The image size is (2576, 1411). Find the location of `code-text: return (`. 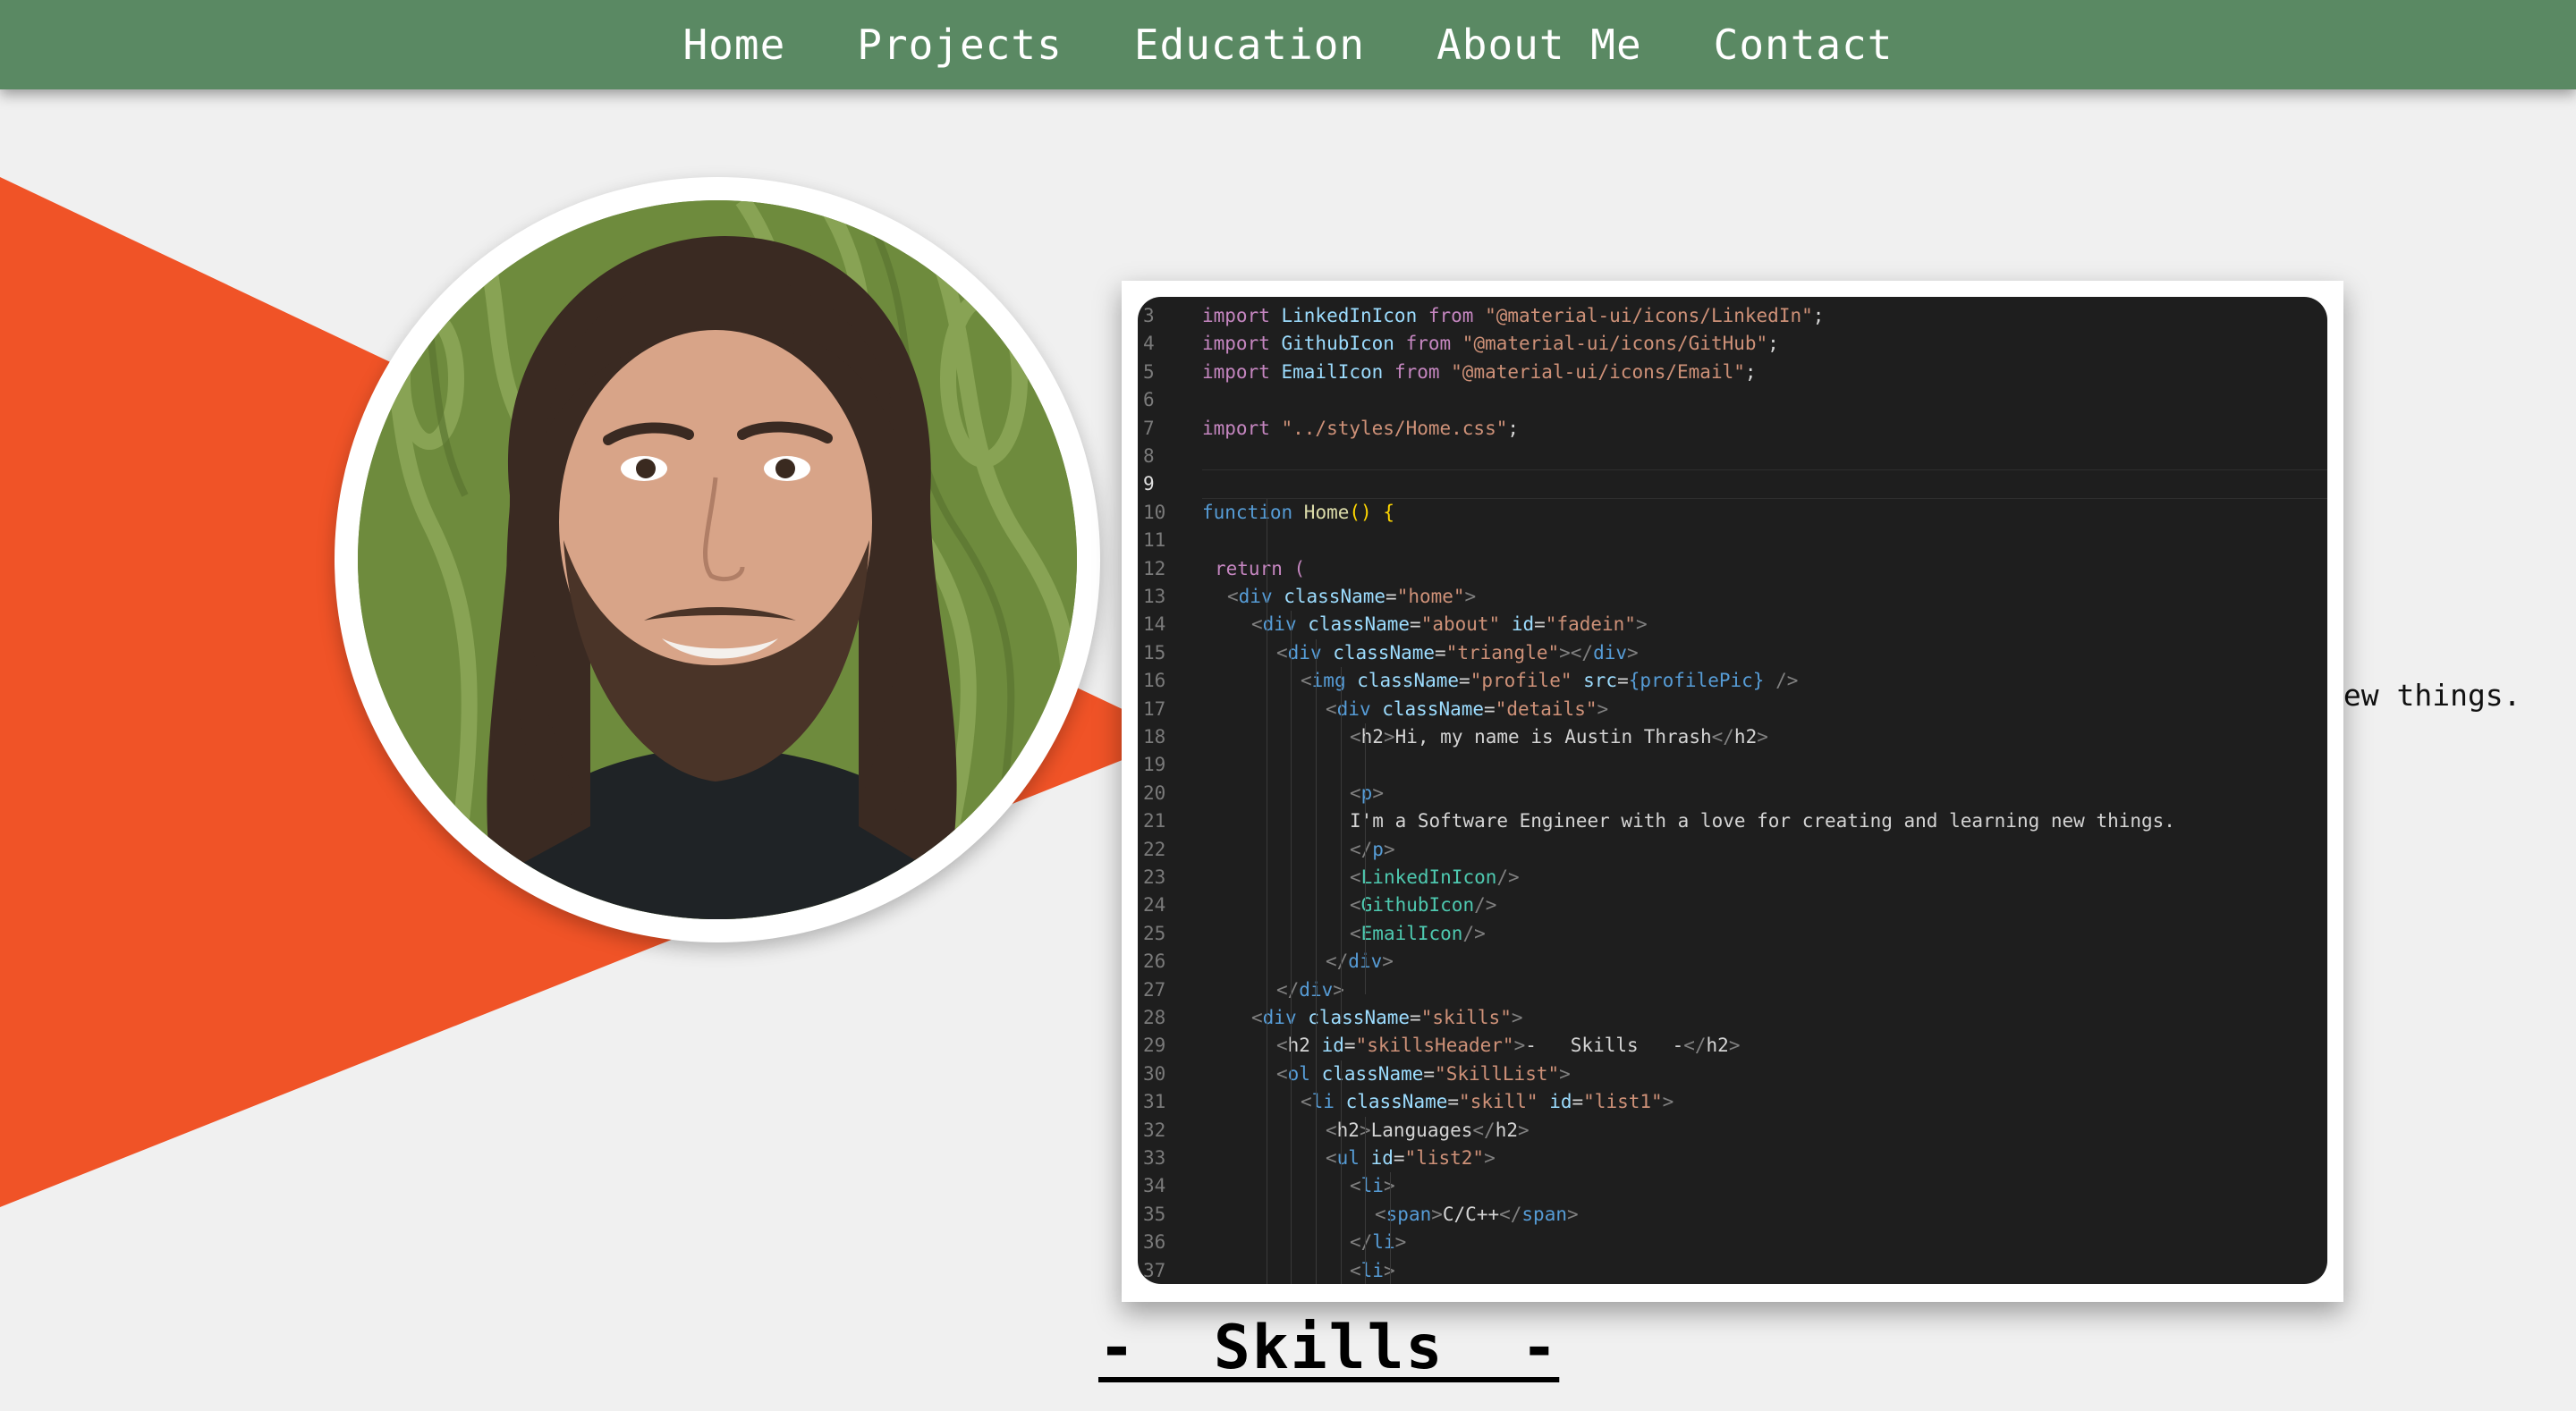

code-text: return ( is located at coordinates (1260, 569).